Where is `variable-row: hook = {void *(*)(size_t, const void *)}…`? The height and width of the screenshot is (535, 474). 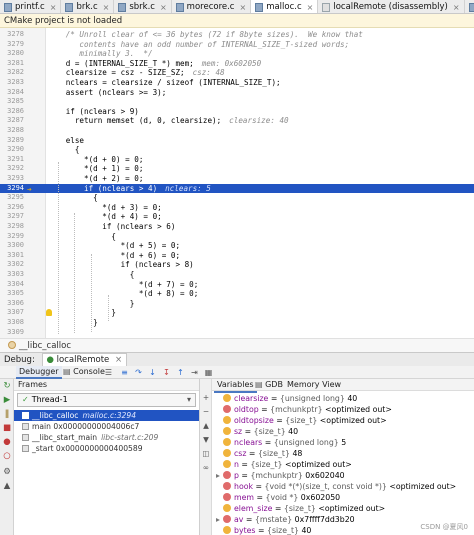 variable-row: hook = {void *(*)(size_t, const void *)}… is located at coordinates (343, 486).